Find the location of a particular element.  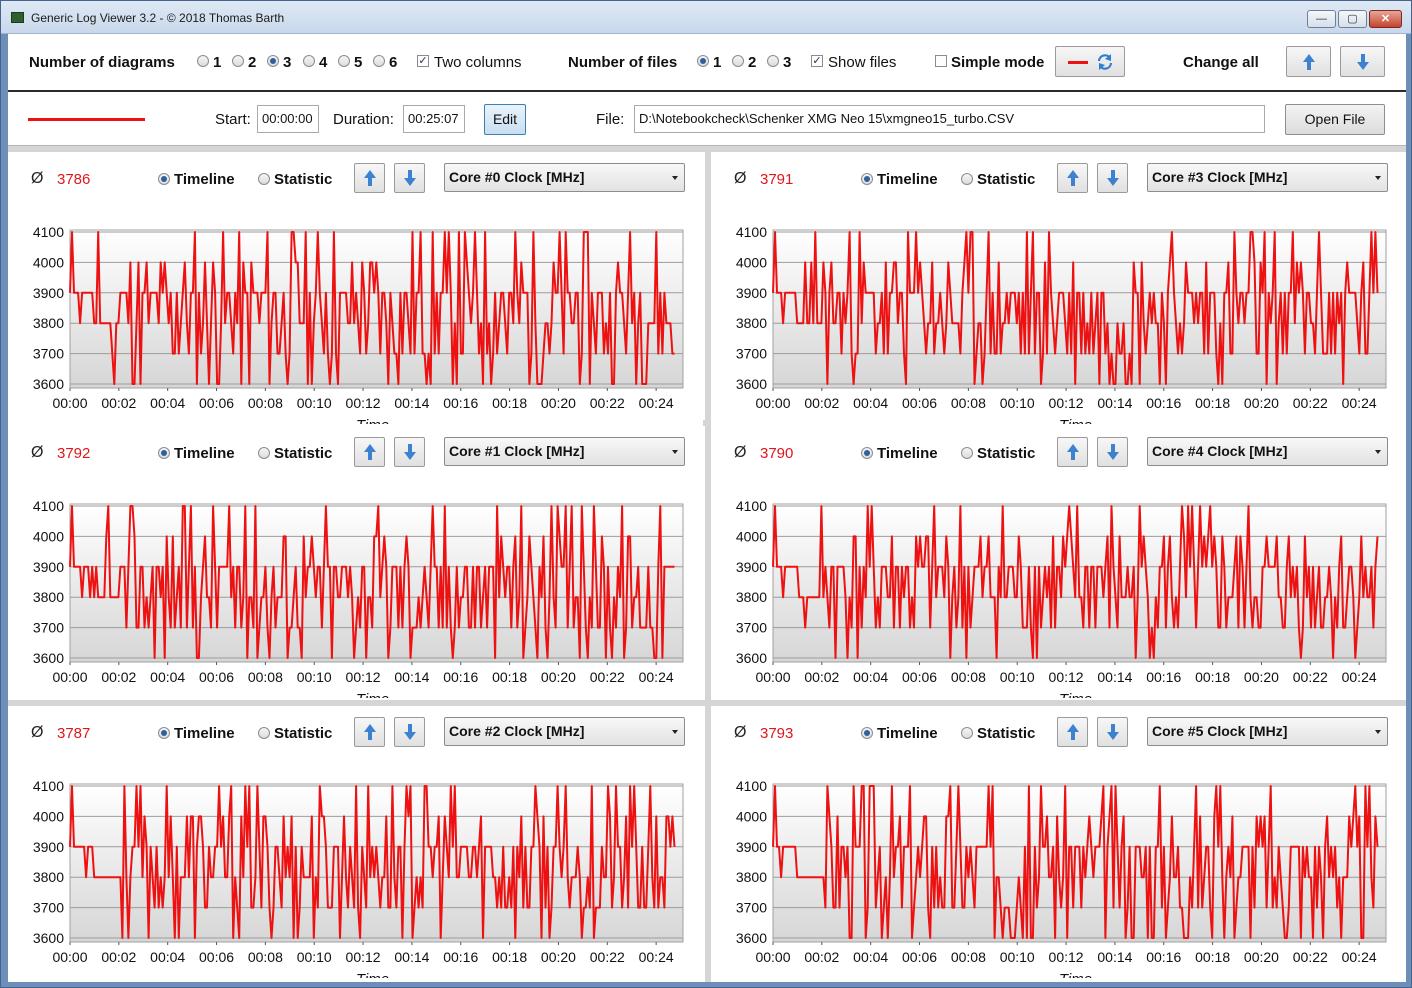

x-tick-label: 00:00 is located at coordinates (772, 403).